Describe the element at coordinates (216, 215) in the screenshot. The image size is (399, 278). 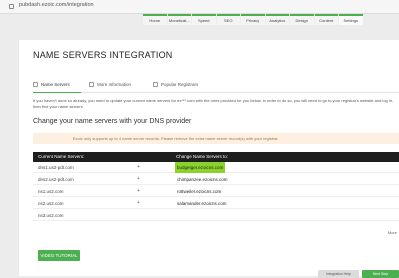
I see `table-row: ns3.us2.com` at that location.